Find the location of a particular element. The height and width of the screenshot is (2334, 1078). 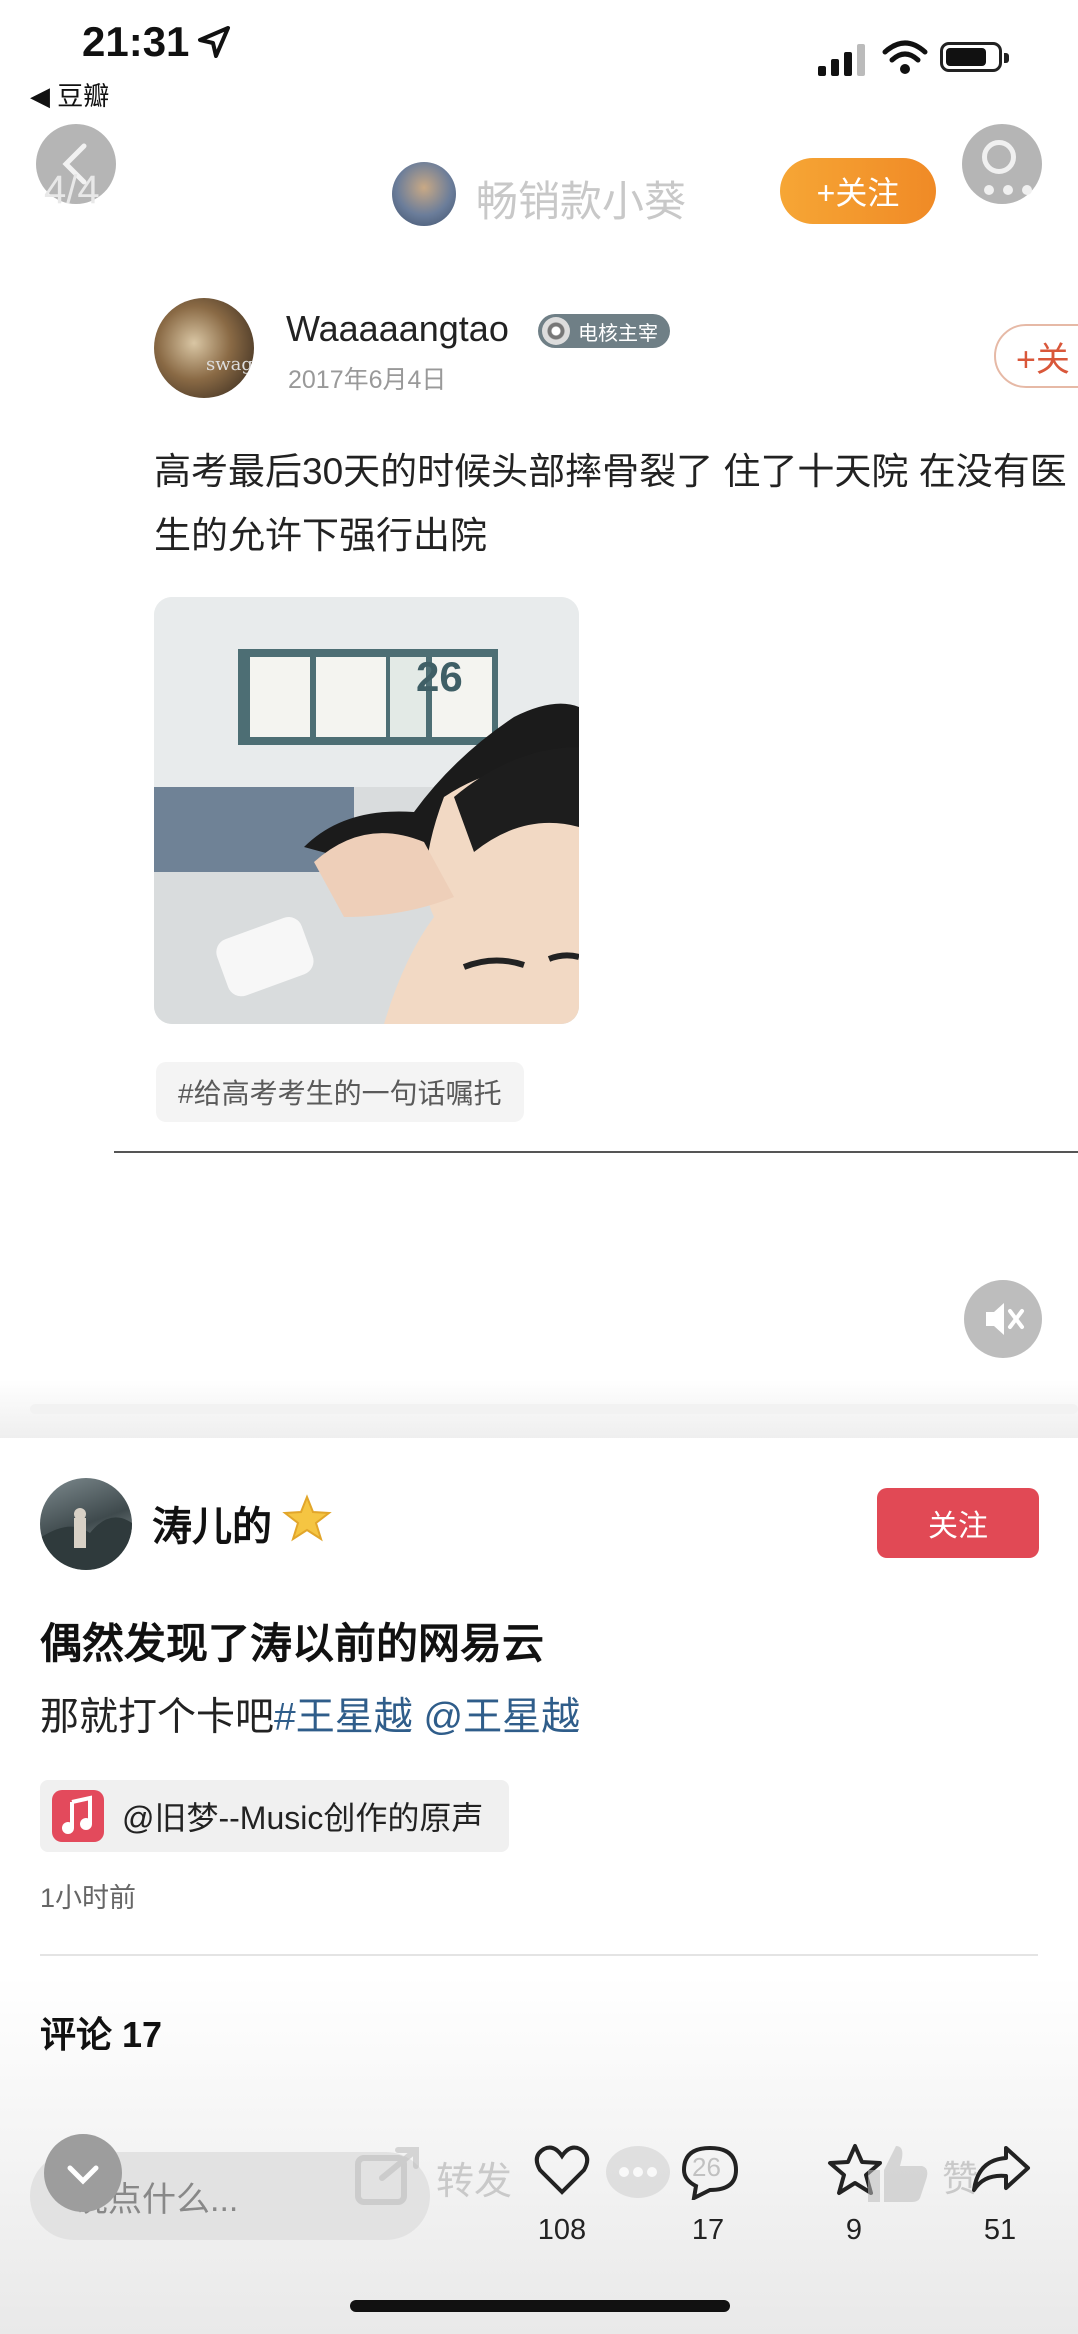

follow-button: 关注 is located at coordinates (958, 1523).